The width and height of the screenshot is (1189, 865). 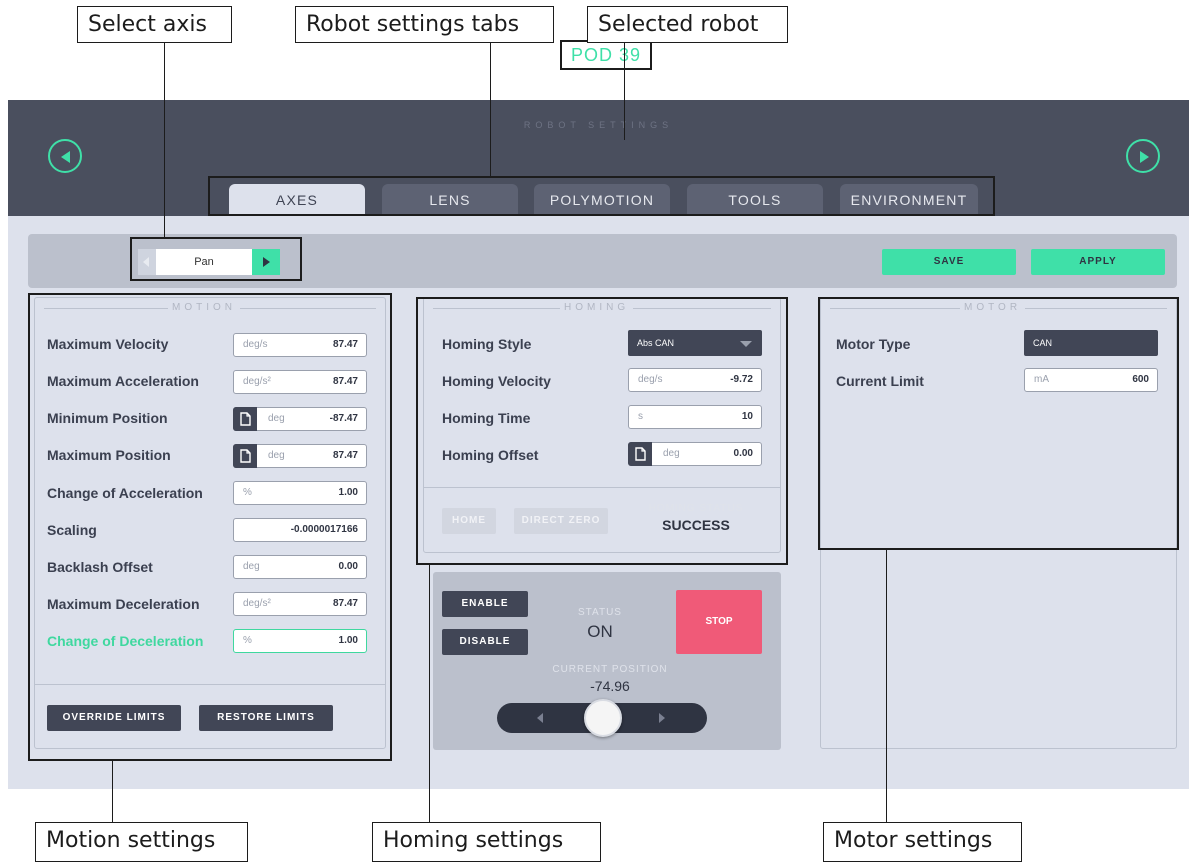 I want to click on next-axis-button, so click(x=266, y=262).